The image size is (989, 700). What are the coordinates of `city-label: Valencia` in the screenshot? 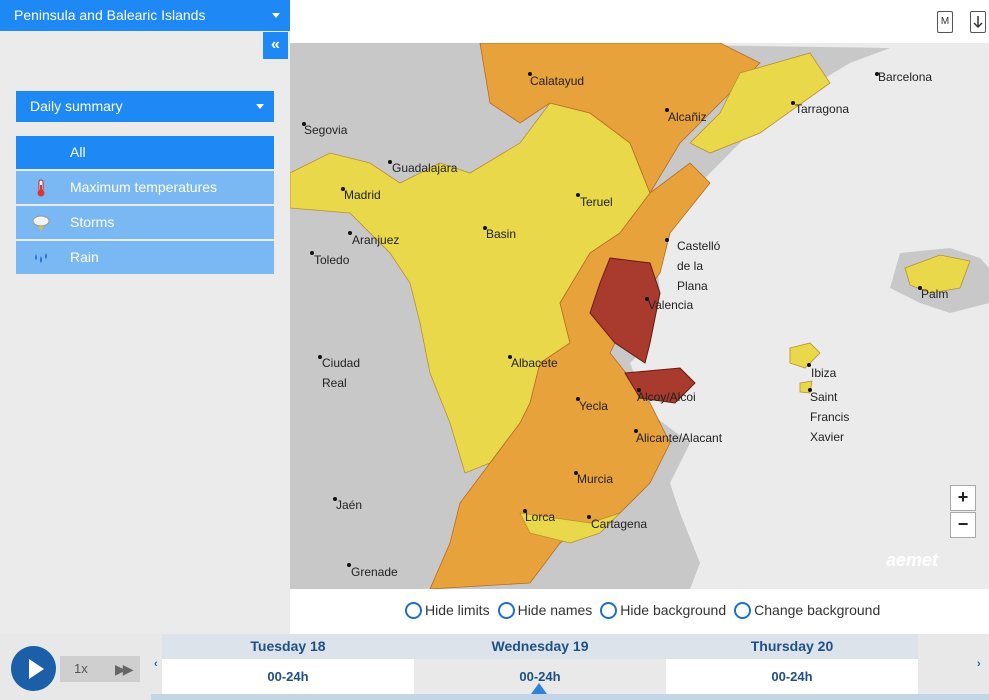 It's located at (671, 305).